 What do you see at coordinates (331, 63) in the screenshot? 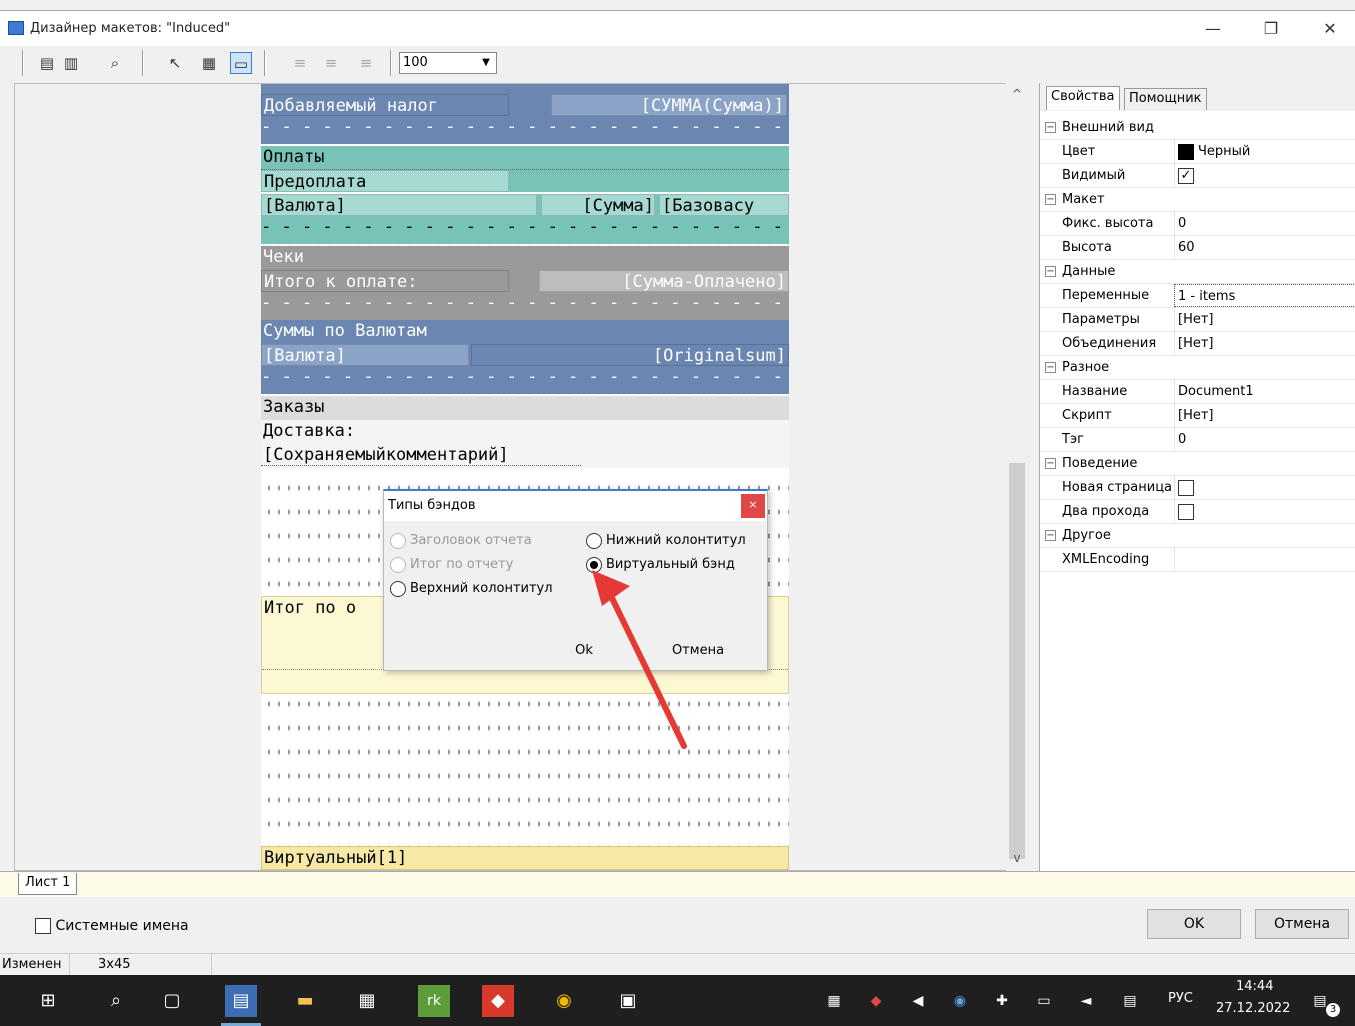
I see `align-center-icon: ≡` at bounding box center [331, 63].